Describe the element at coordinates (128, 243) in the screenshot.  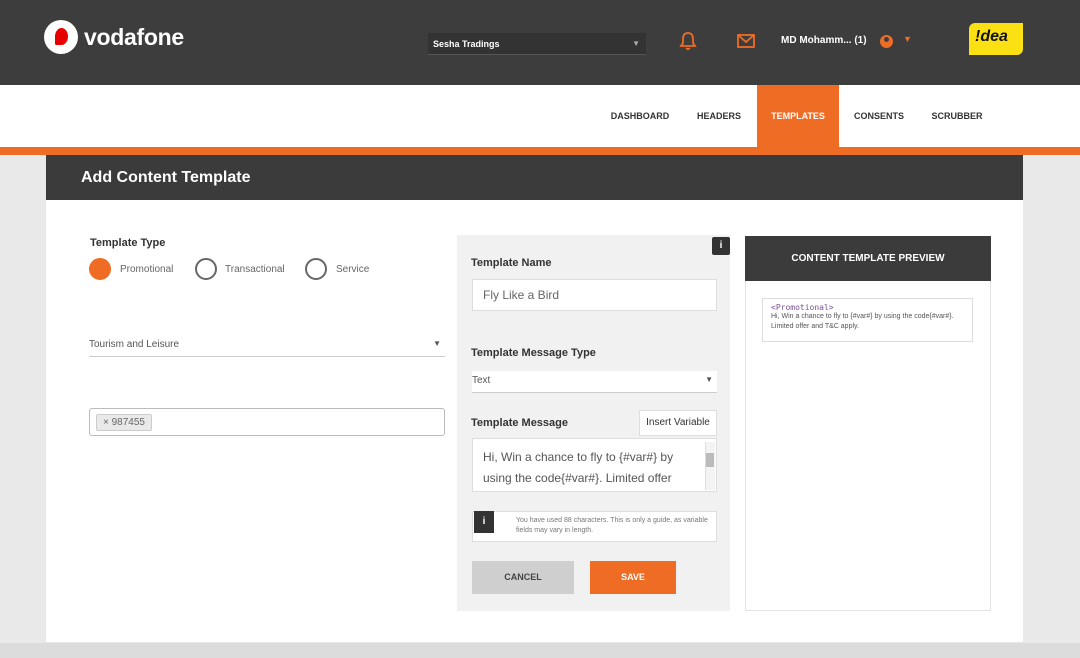
I see `template-type-label: Template Type` at that location.